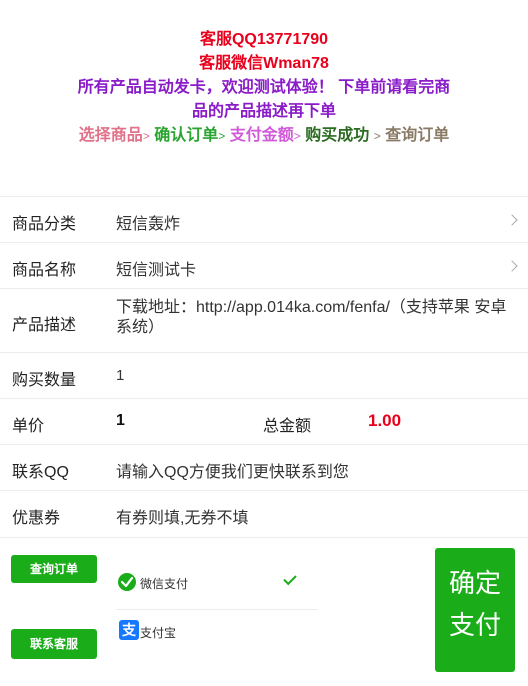 The height and width of the screenshot is (686, 528). I want to click on category-label: 商品分类, so click(44, 224).